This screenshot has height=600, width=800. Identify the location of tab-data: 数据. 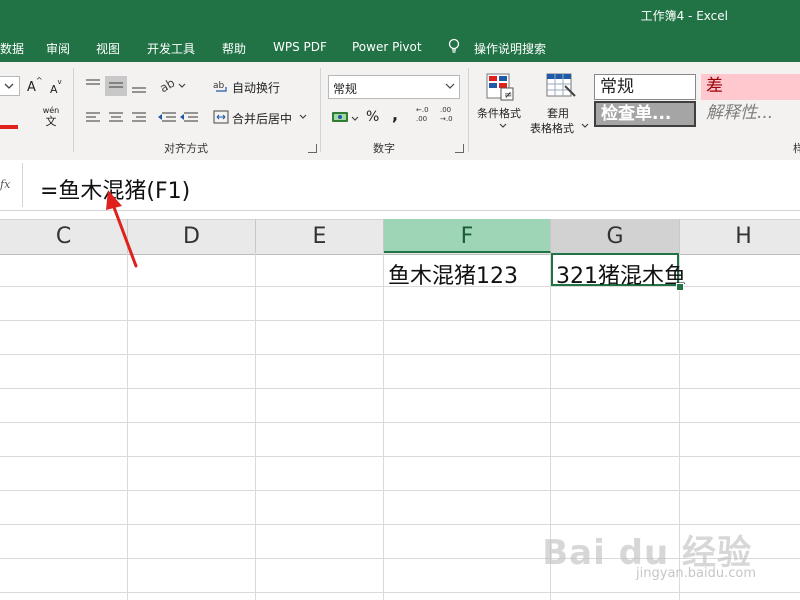
(12, 48).